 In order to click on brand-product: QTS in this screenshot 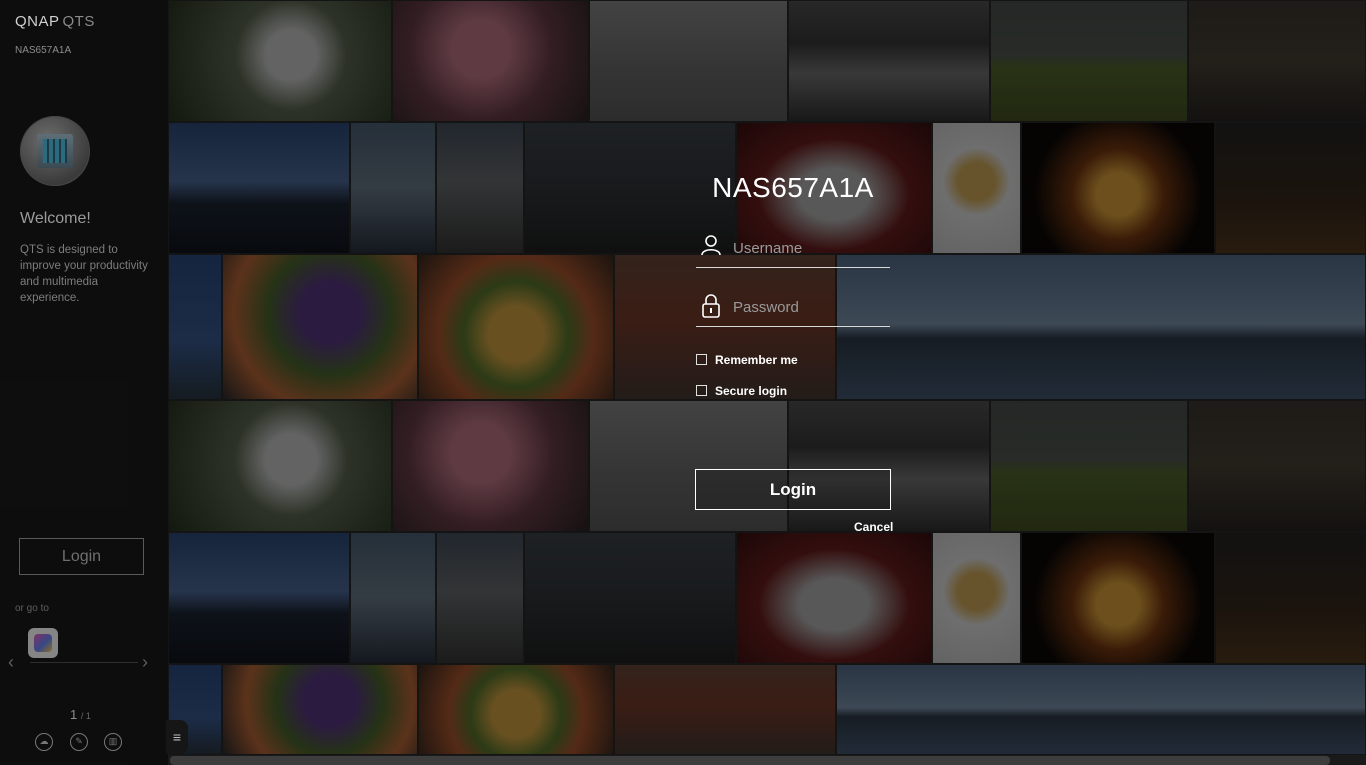, I will do `click(78, 21)`.